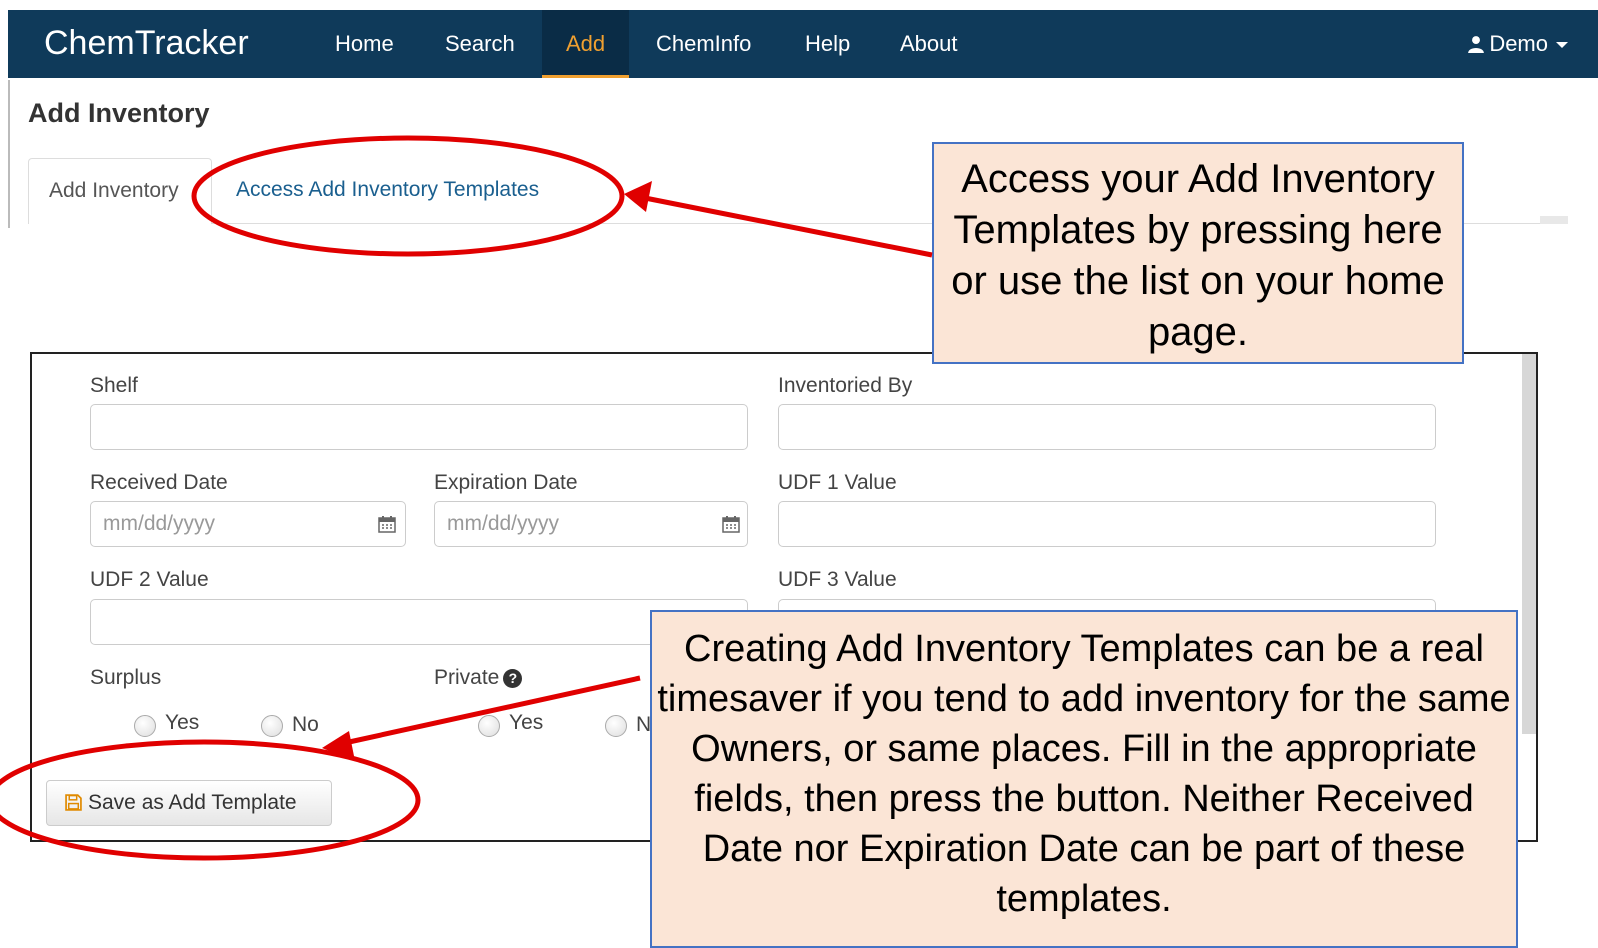 This screenshot has width=1598, height=948. Describe the element at coordinates (9, 154) in the screenshot. I see `page-border` at that location.